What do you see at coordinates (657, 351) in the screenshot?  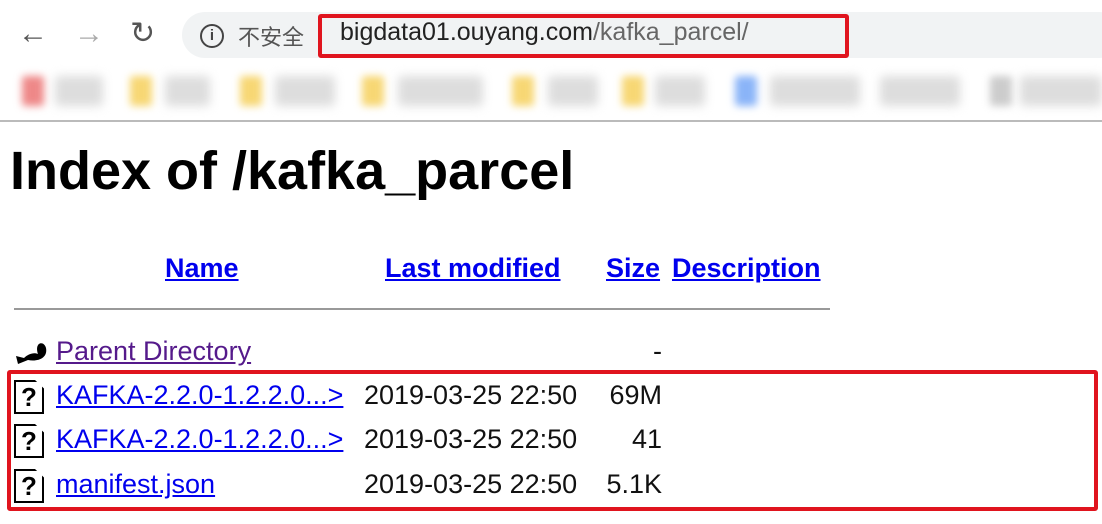 I see `parent-size: -` at bounding box center [657, 351].